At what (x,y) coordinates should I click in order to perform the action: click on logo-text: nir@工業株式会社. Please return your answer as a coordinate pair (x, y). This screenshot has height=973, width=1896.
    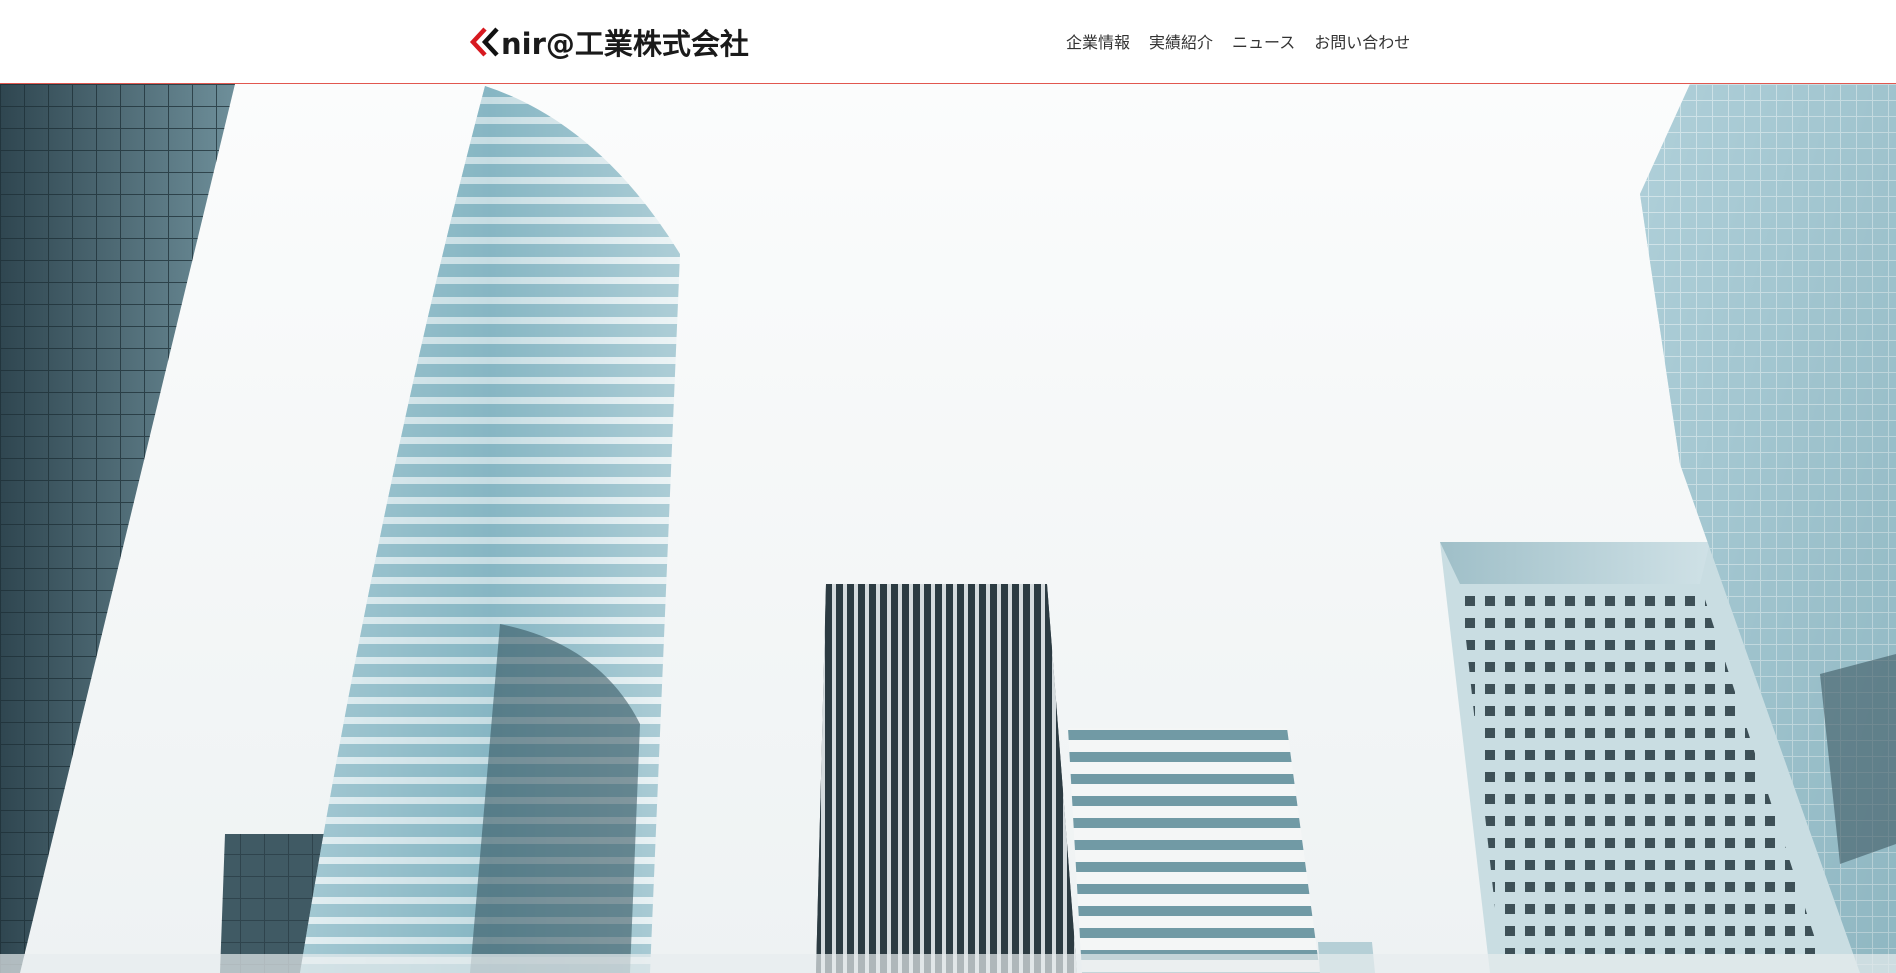
    Looking at the image, I should click on (625, 44).